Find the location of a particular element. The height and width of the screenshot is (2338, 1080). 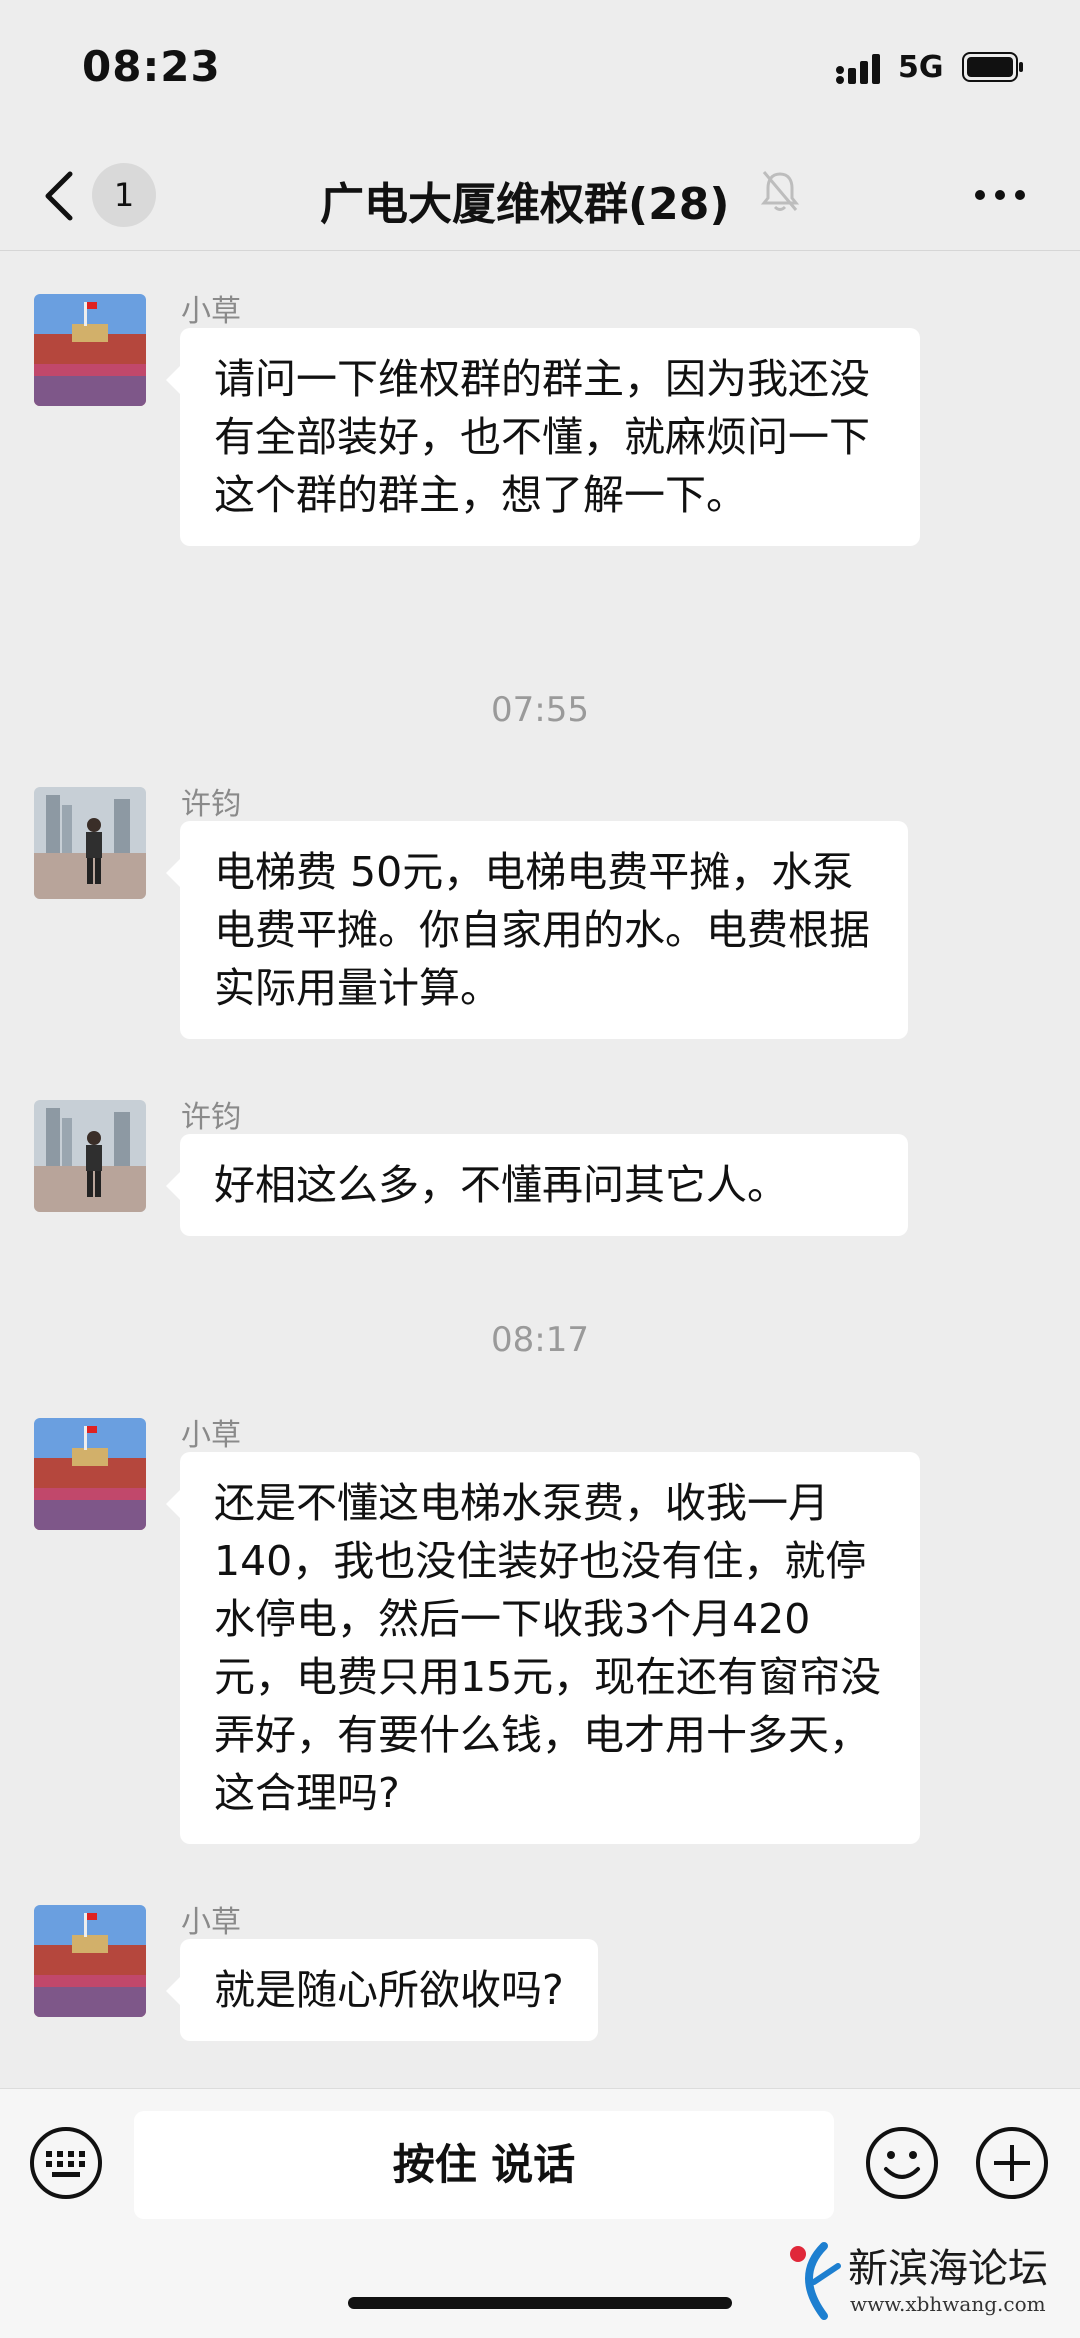

hold-to-talk-button: 按住 说话 is located at coordinates (484, 2165).